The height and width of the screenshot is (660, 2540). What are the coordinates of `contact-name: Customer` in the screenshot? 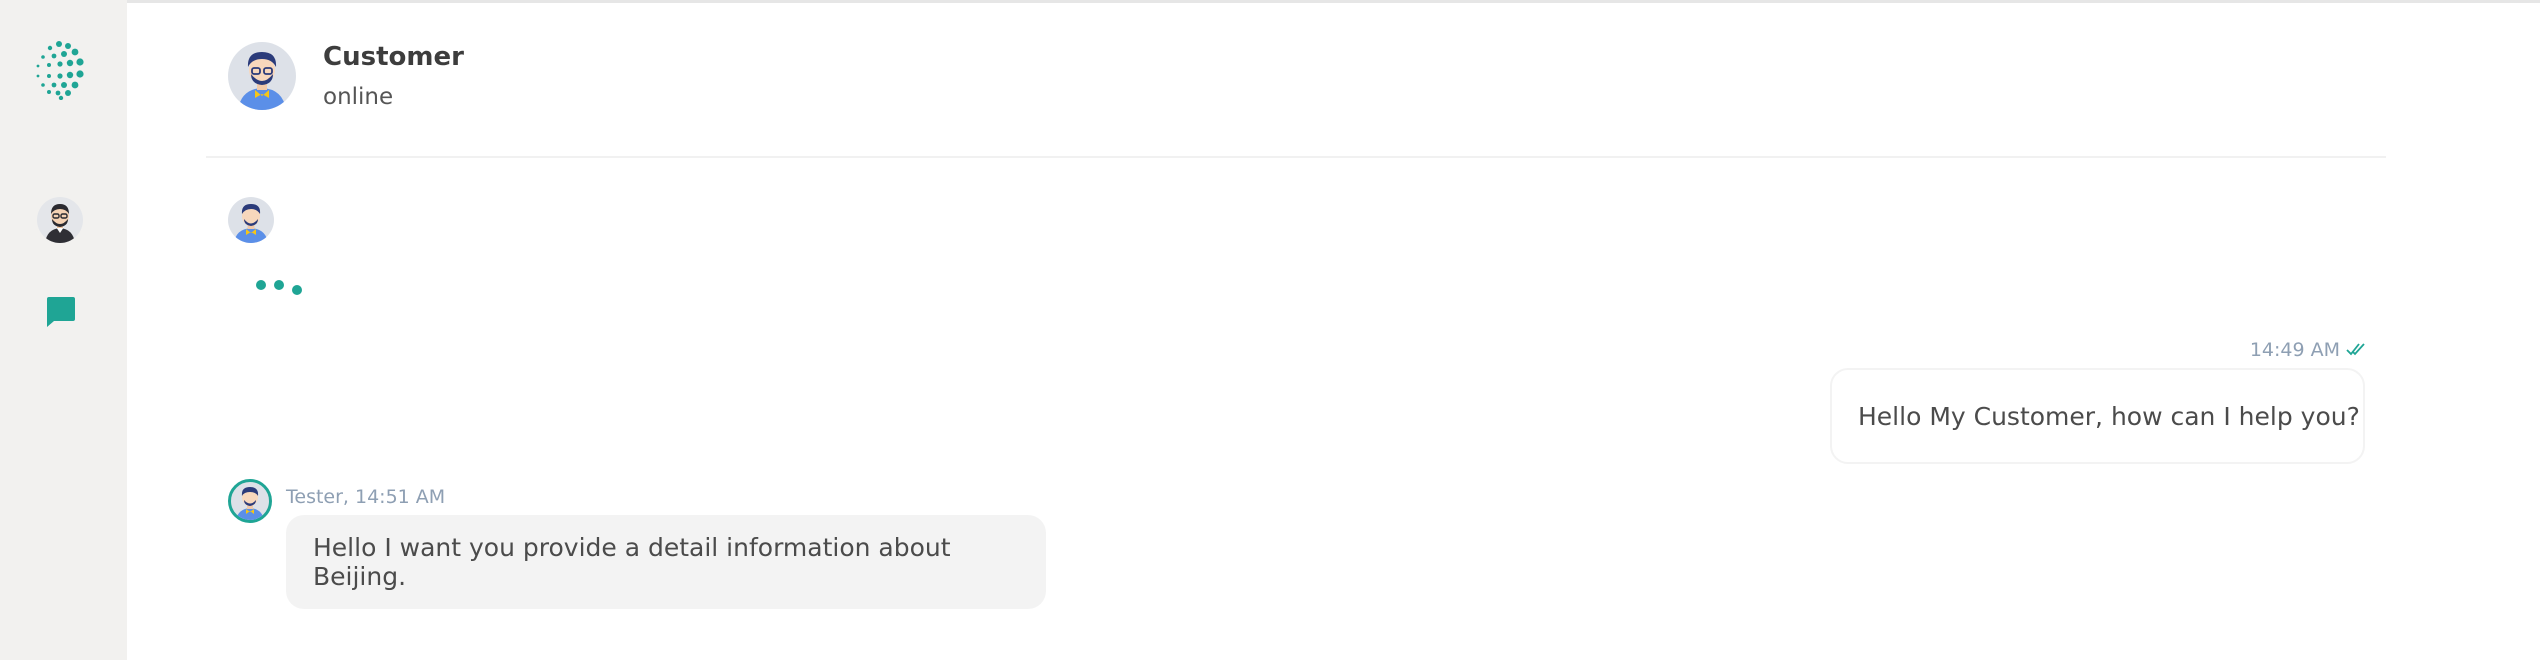 It's located at (393, 57).